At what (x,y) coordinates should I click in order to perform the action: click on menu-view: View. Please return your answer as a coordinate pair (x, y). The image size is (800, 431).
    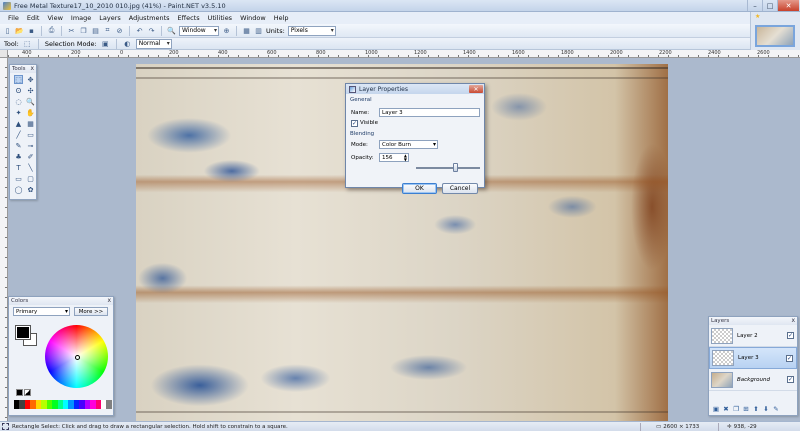
    Looking at the image, I should click on (54, 18).